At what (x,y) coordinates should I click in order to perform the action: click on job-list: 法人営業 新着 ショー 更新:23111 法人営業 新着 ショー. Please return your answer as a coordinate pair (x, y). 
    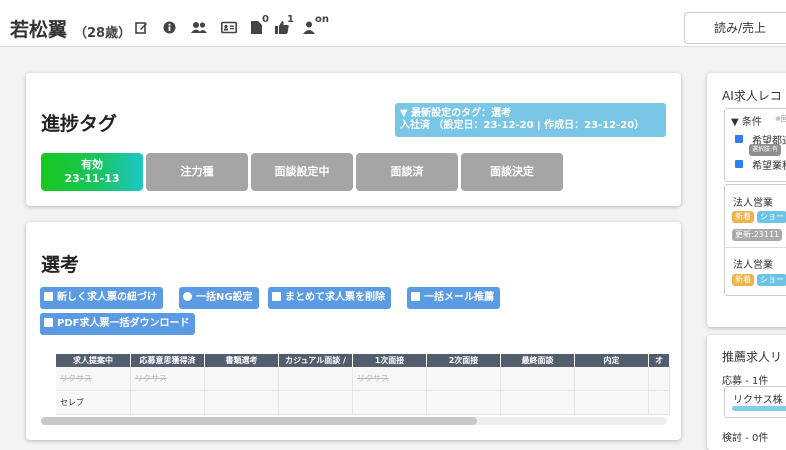
    Looking at the image, I should click on (755, 240).